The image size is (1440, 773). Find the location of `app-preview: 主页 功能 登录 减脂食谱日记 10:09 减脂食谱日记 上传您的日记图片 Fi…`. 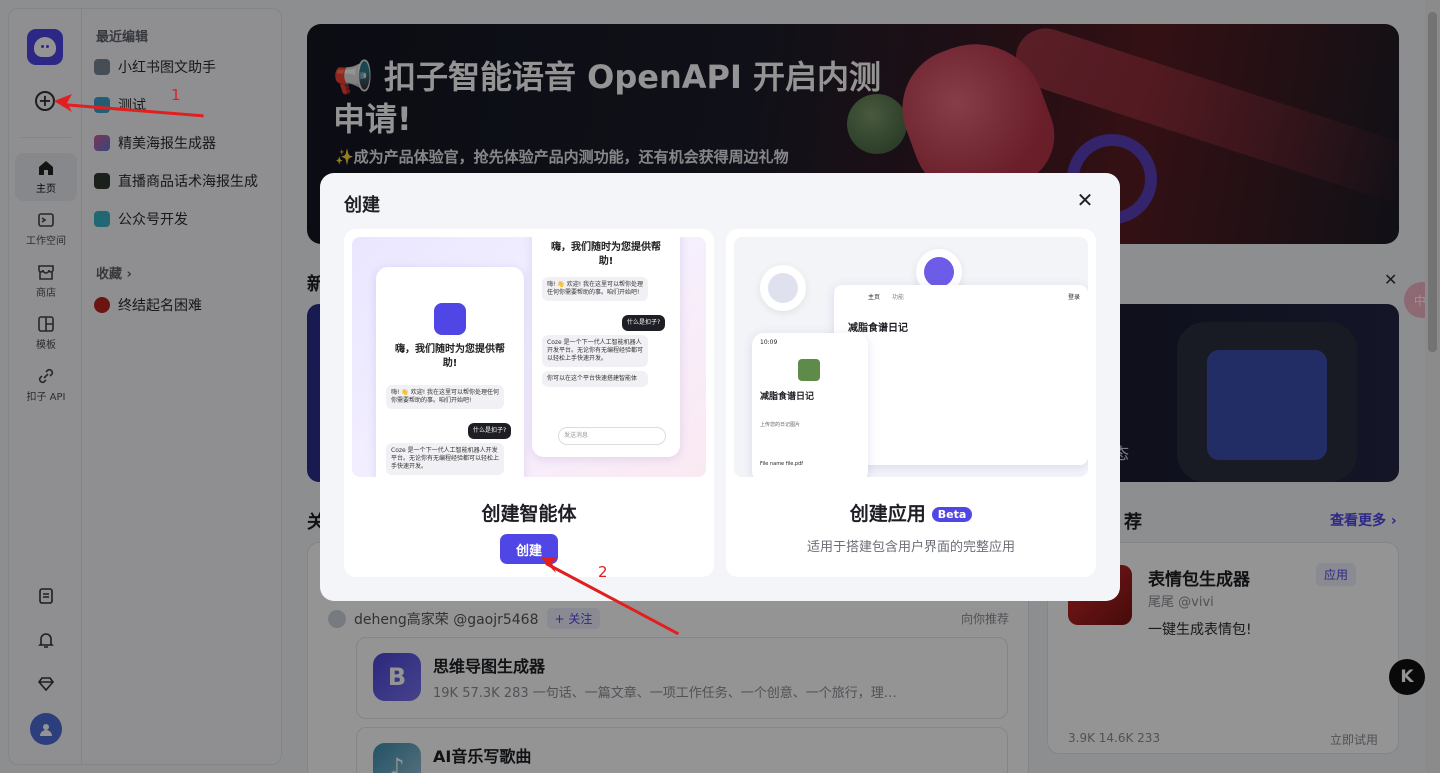

app-preview: 主页 功能 登录 减脂食谱日记 10:09 减脂食谱日记 上传您的日记图片 Fi… is located at coordinates (911, 357).